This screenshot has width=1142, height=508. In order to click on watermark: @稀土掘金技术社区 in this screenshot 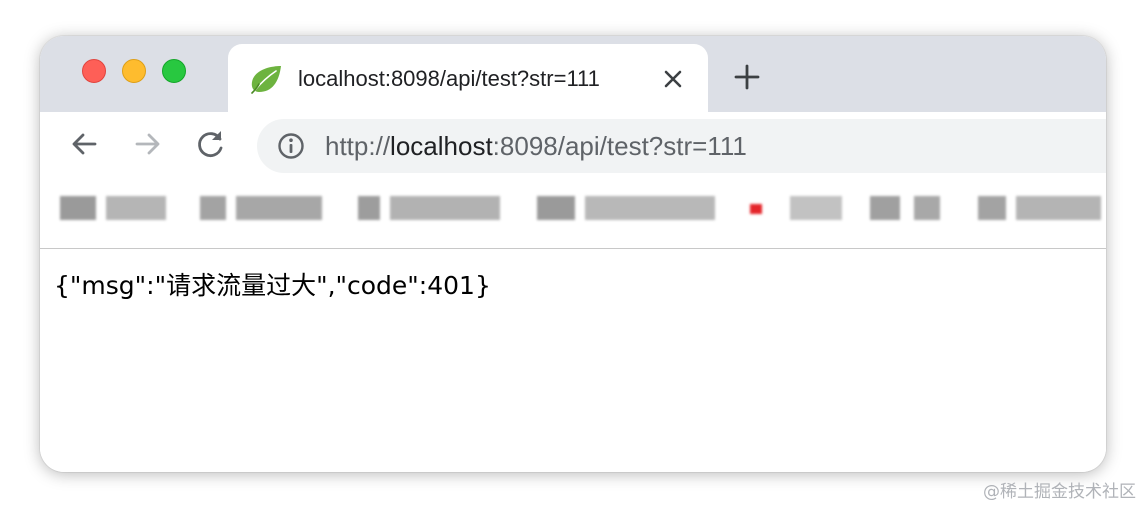, I will do `click(1059, 492)`.